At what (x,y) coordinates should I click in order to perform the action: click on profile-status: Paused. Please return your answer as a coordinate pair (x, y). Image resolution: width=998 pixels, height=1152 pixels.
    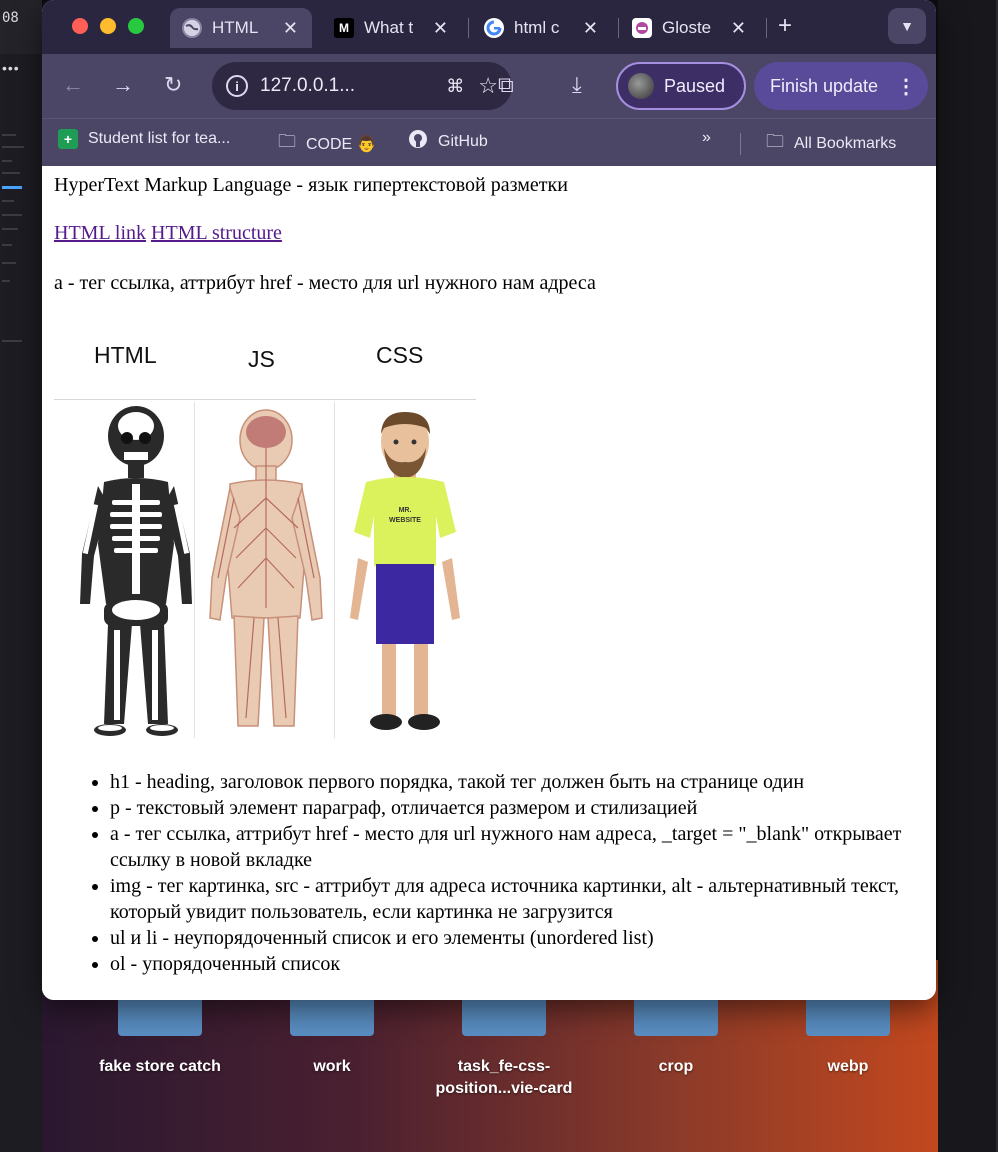
    Looking at the image, I should click on (695, 85).